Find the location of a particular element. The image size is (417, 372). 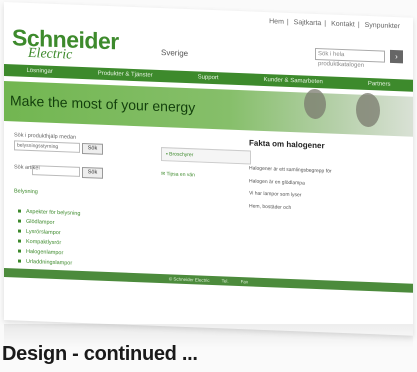

topic-link: Glödlampor is located at coordinates (36, 222).